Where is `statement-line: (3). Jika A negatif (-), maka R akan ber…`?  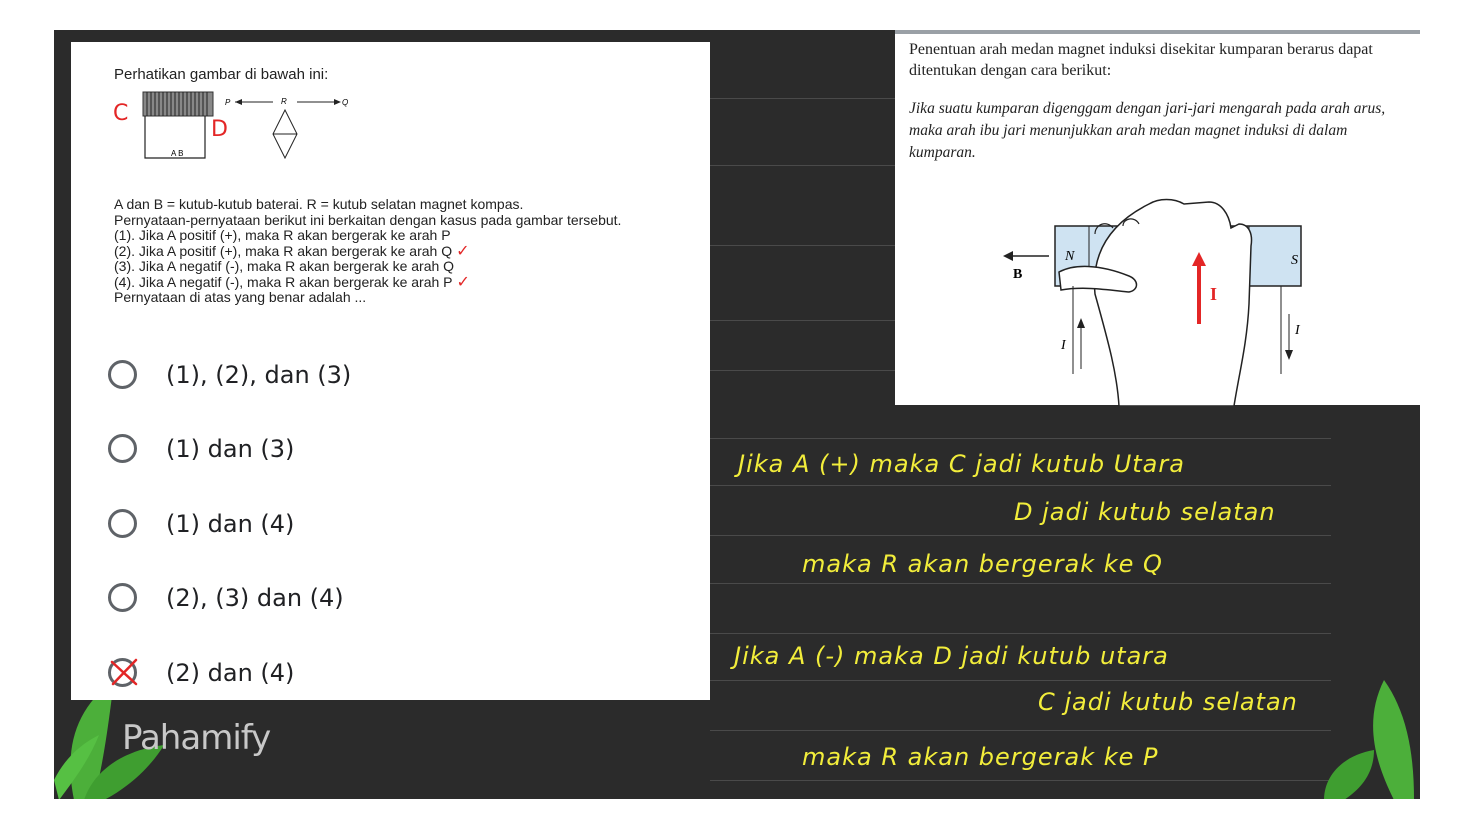 statement-line: (3). Jika A negatif (-), maka R akan ber… is located at coordinates (284, 266).